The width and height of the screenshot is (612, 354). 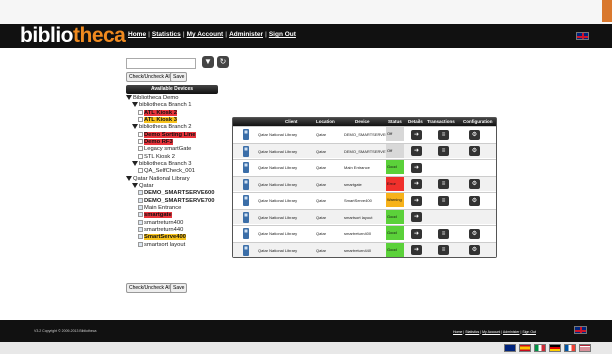 I want to click on spain-flag-icon, so click(x=525, y=348).